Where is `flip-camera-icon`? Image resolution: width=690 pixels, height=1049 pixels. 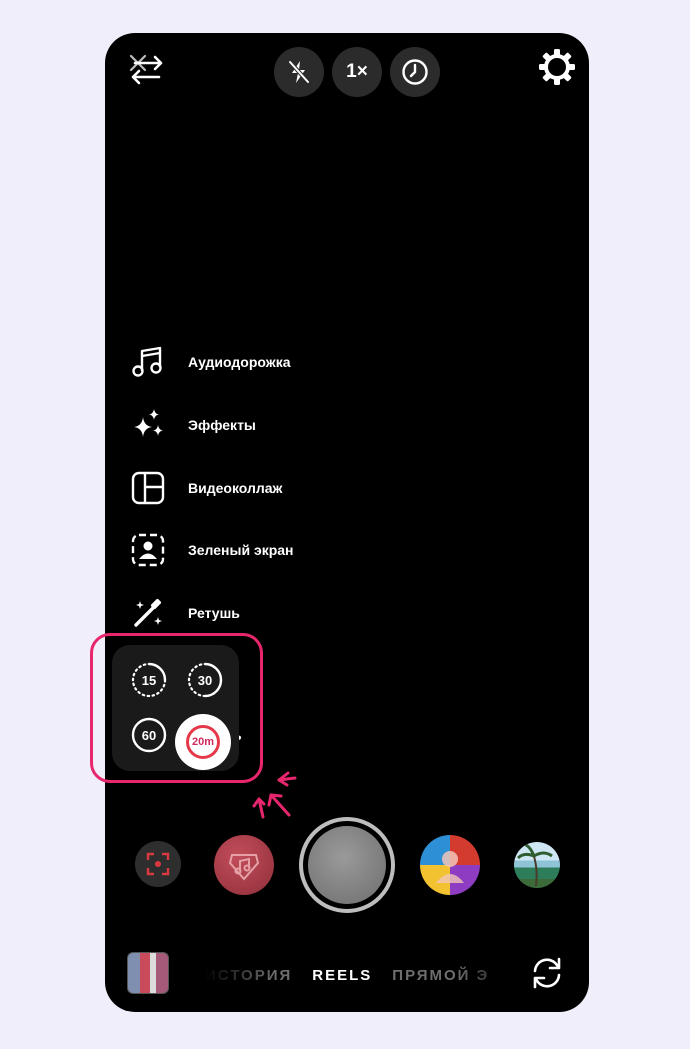
flip-camera-icon is located at coordinates (547, 973).